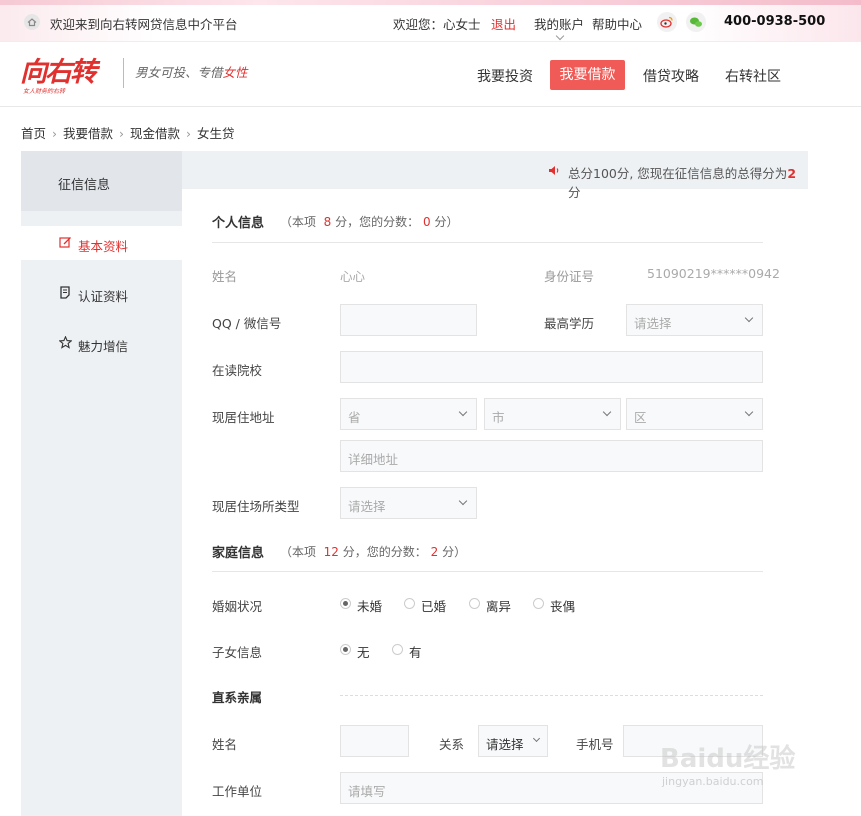  Describe the element at coordinates (409, 603) in the screenshot. I see `radio-married` at that location.